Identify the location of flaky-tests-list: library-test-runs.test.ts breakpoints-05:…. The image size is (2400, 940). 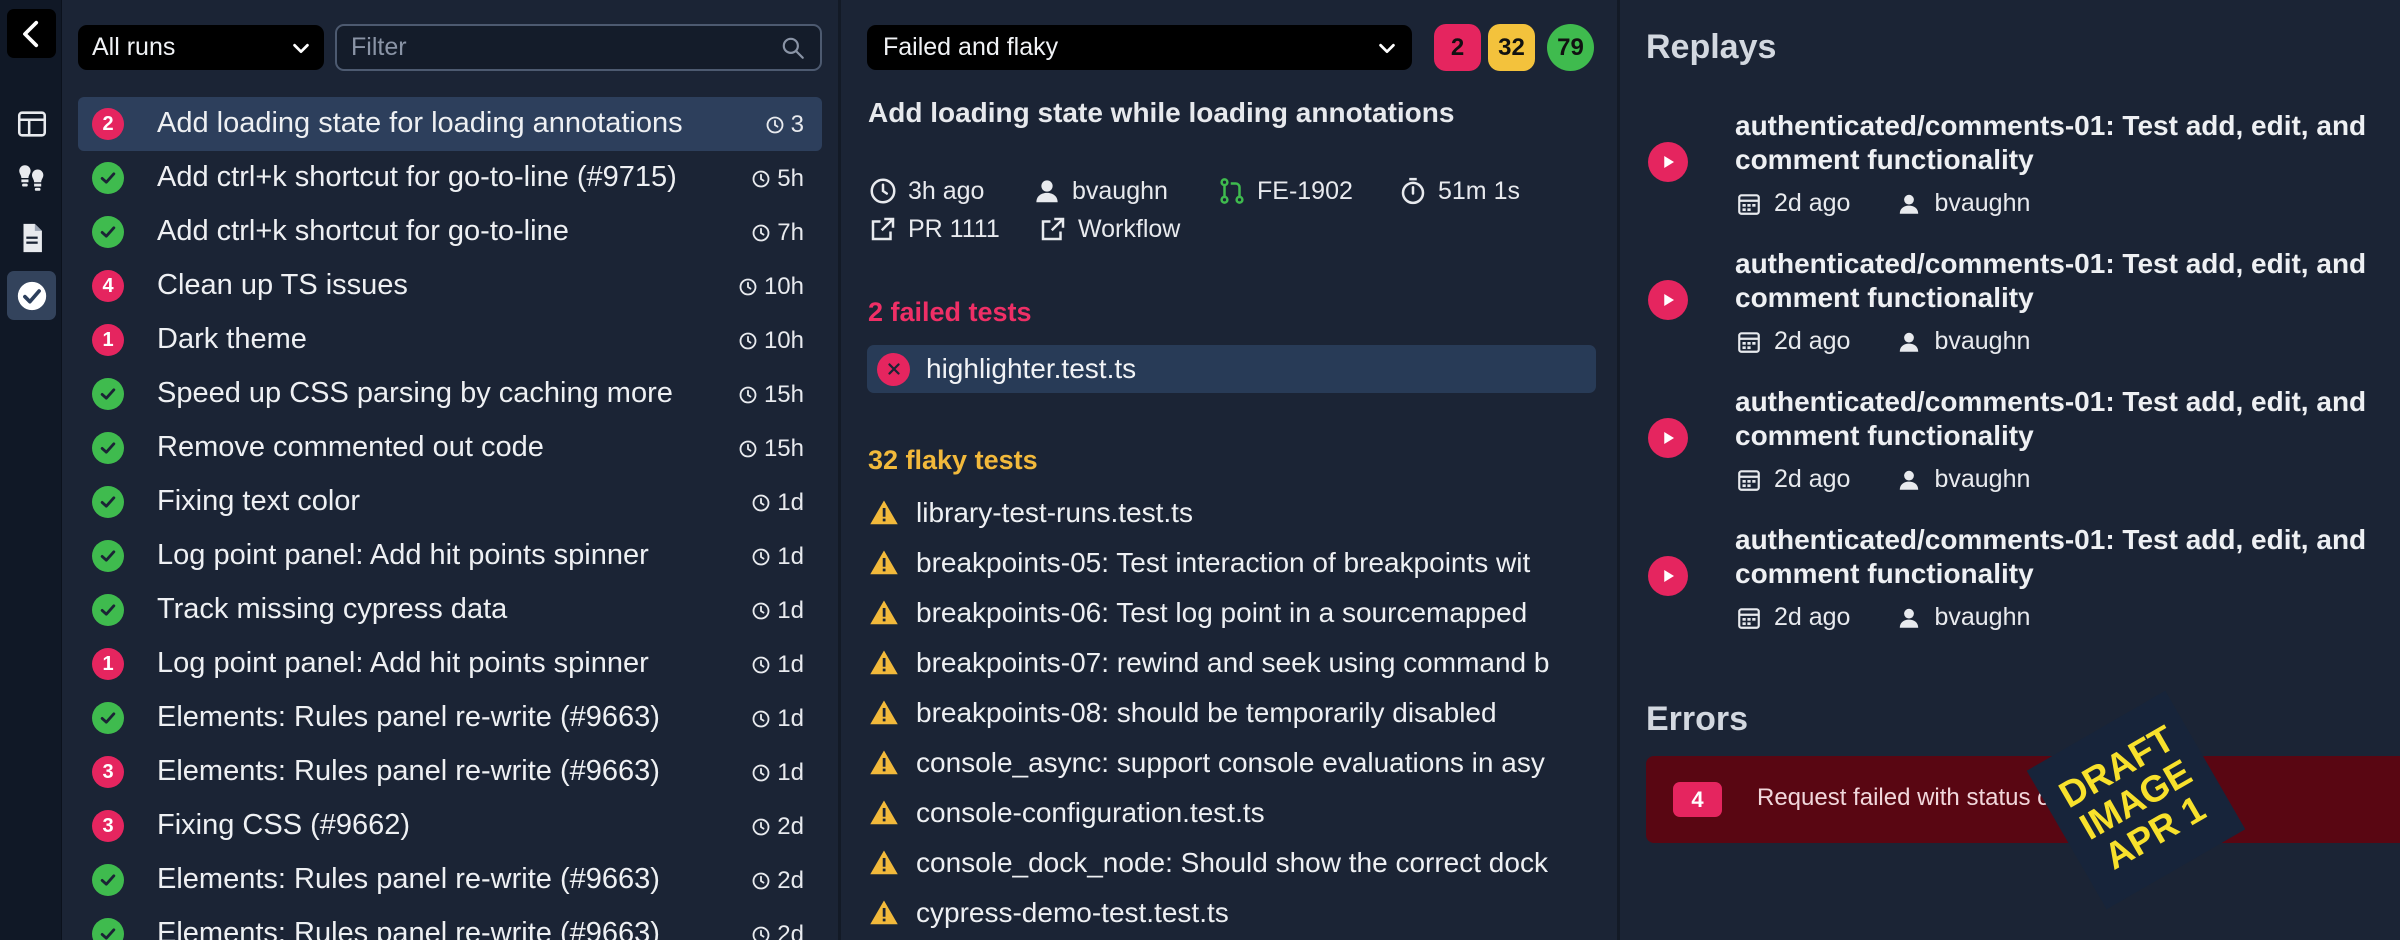
(1232, 713).